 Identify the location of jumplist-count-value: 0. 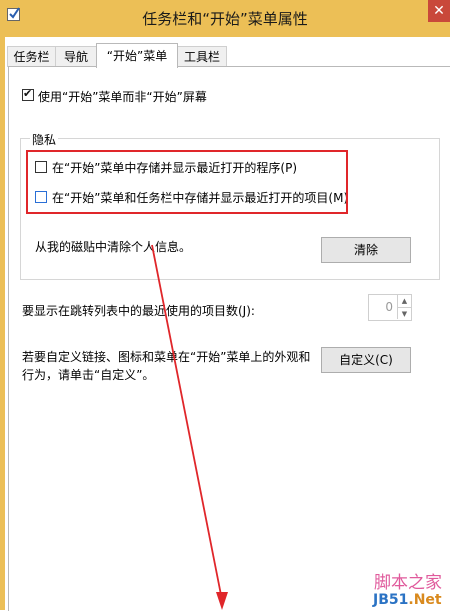
(383, 307).